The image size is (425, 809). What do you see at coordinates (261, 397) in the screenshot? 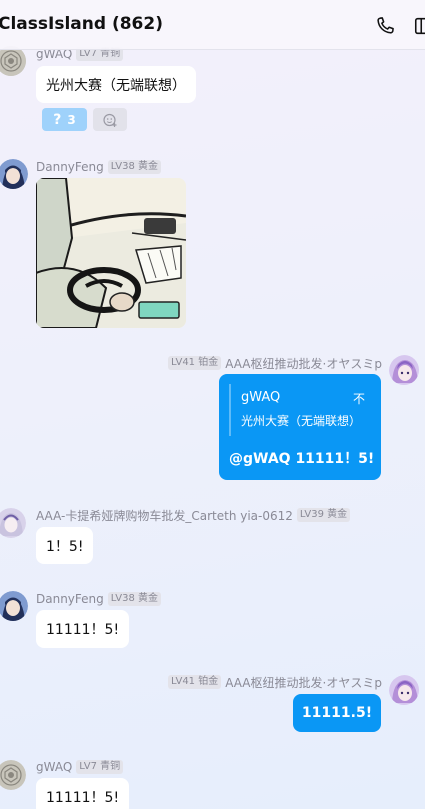
I see `quoted-sender: gWAQ` at bounding box center [261, 397].